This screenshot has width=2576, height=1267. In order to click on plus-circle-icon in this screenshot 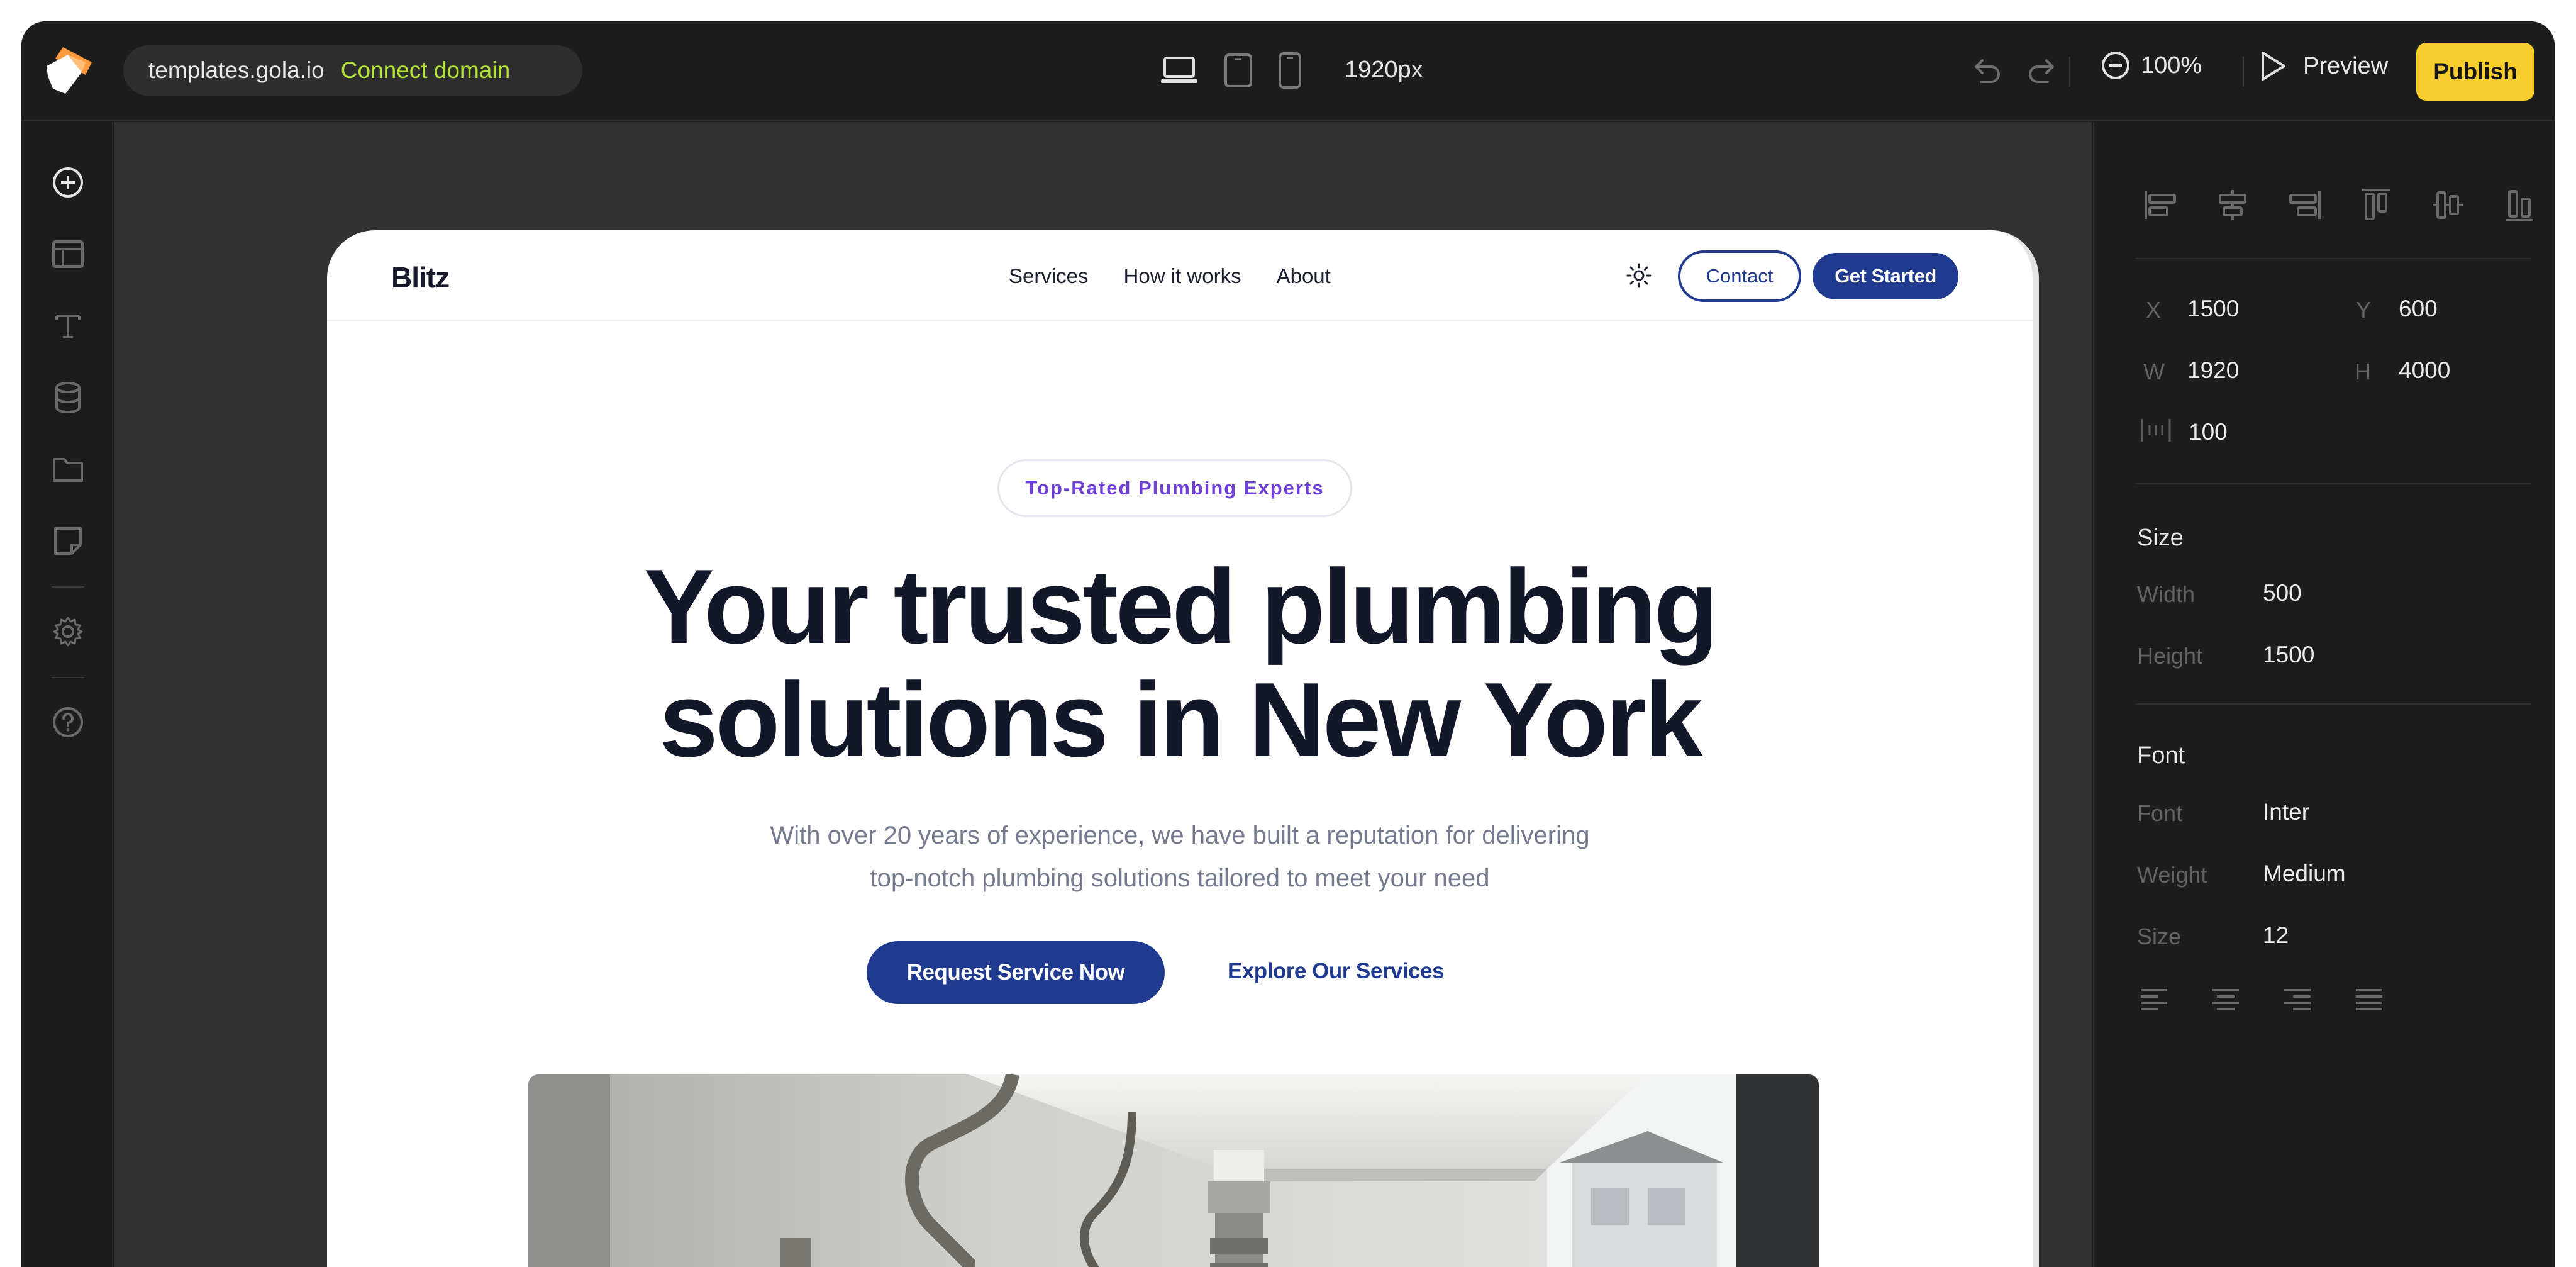, I will do `click(68, 182)`.